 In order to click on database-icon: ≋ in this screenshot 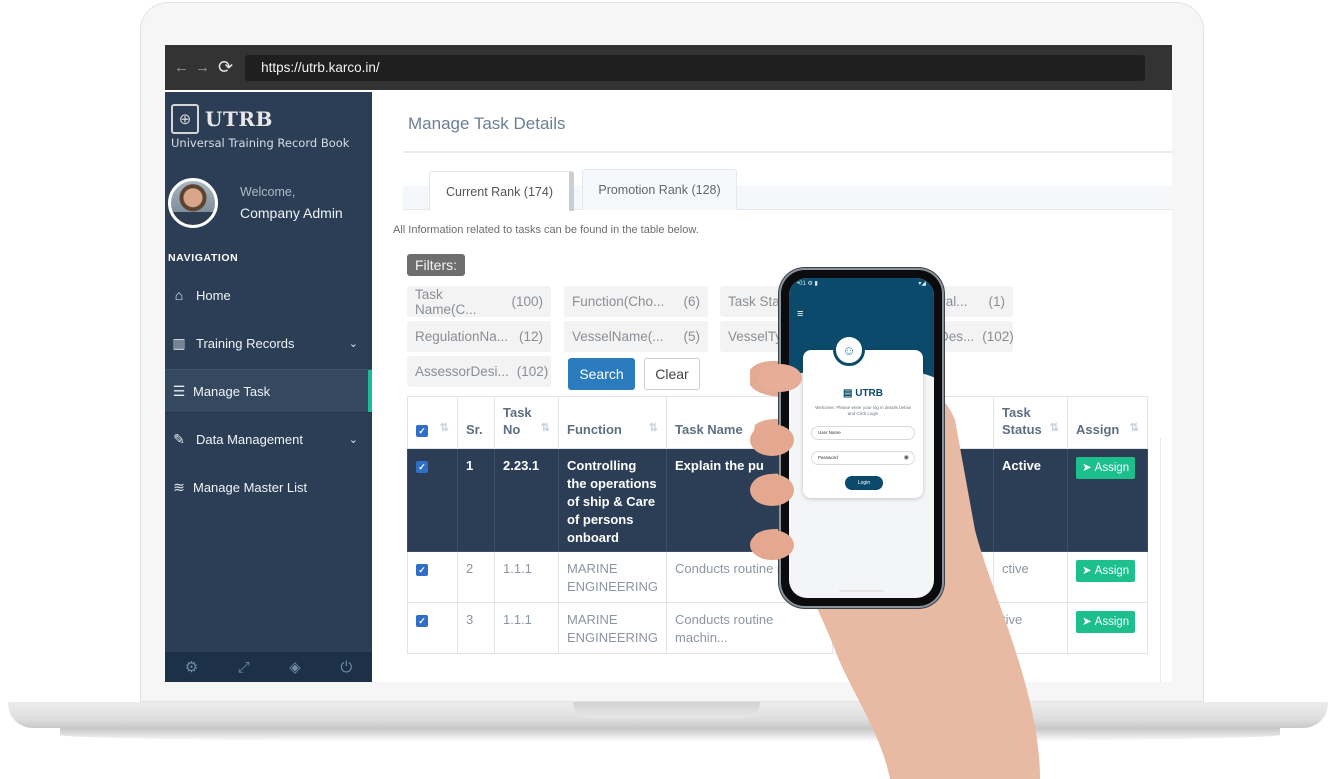, I will do `click(179, 486)`.